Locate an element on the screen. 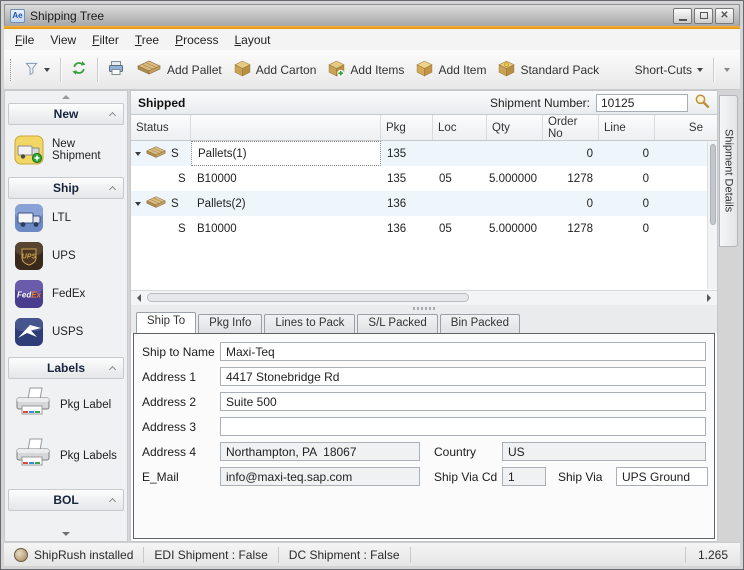 Image resolution: width=744 pixels, height=570 pixels. maximize-button is located at coordinates (703, 15).